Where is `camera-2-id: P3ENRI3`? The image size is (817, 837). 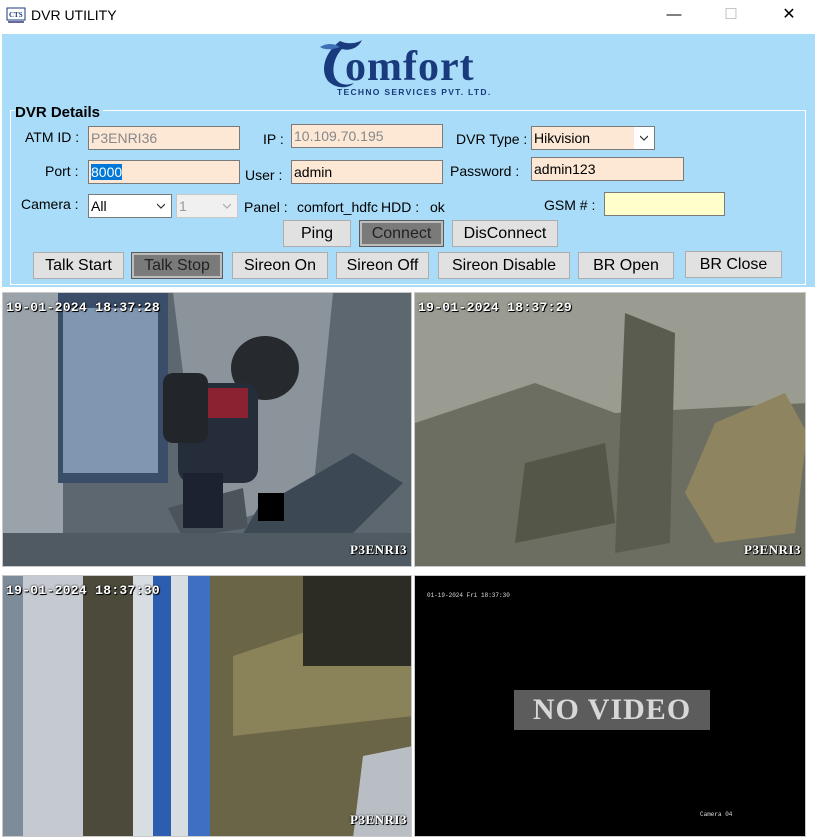 camera-2-id: P3ENRI3 is located at coordinates (772, 549).